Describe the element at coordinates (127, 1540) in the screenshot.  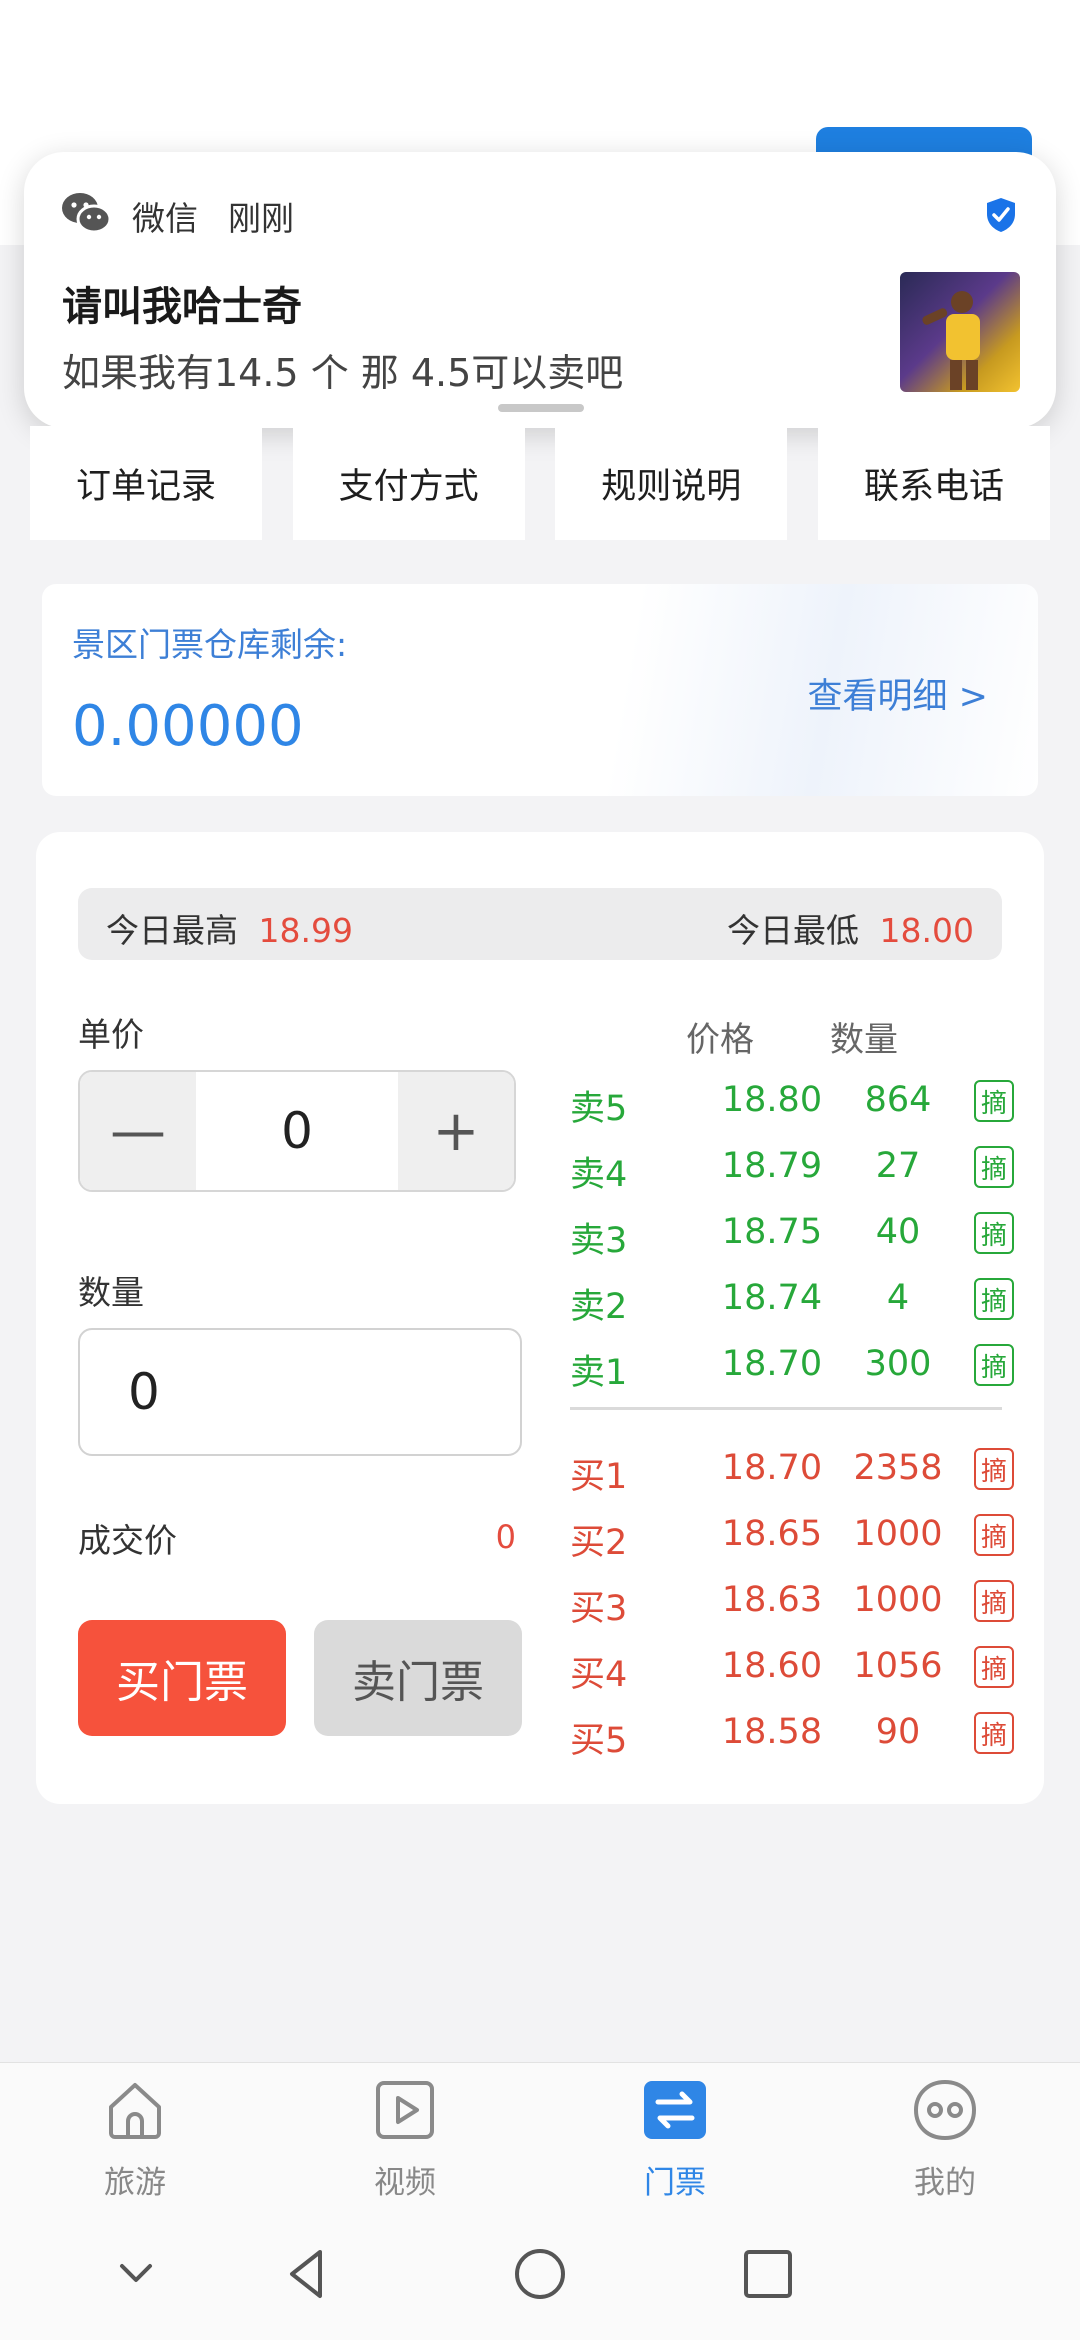
I see `deal-price-label: 成交价` at that location.